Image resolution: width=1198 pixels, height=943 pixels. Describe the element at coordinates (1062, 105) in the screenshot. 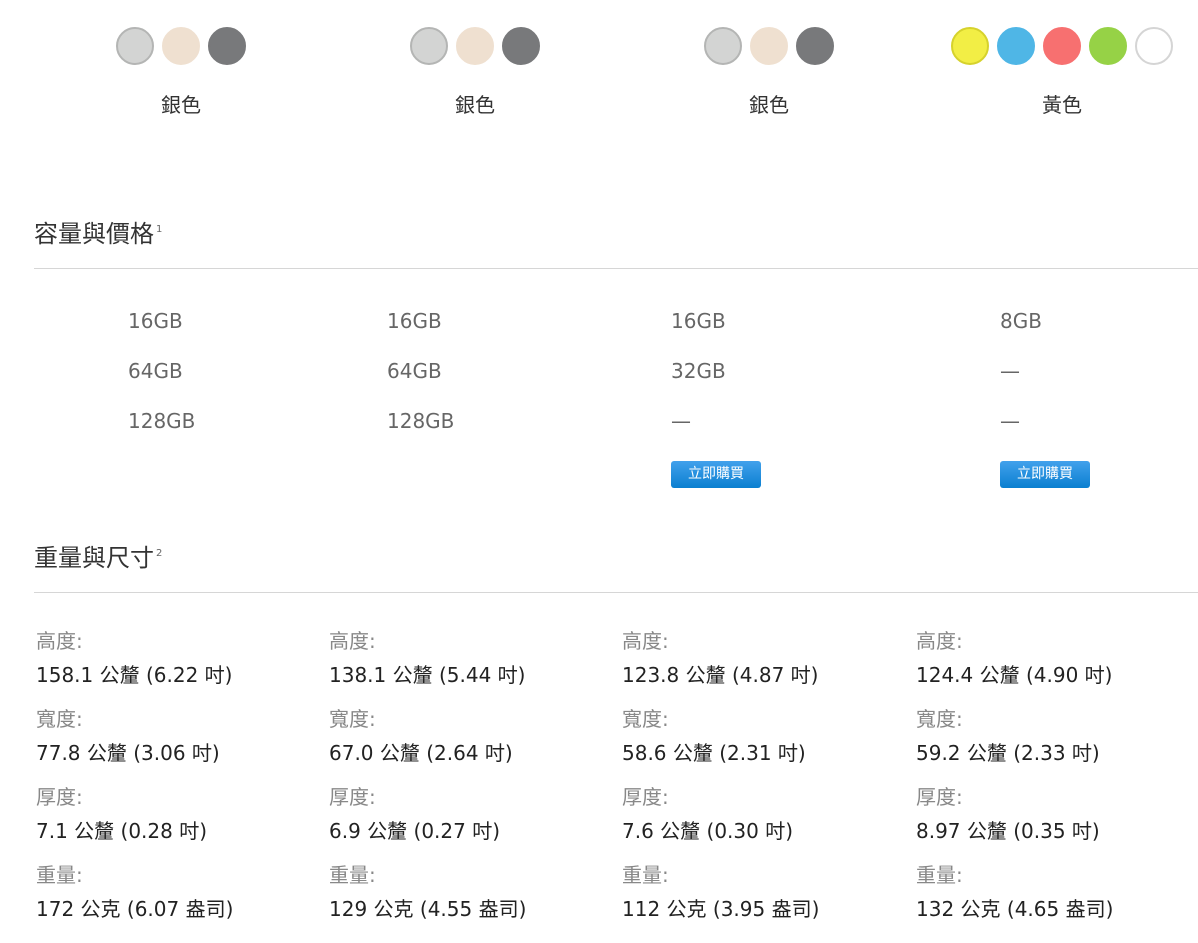

I see `color-name: 黃色` at that location.